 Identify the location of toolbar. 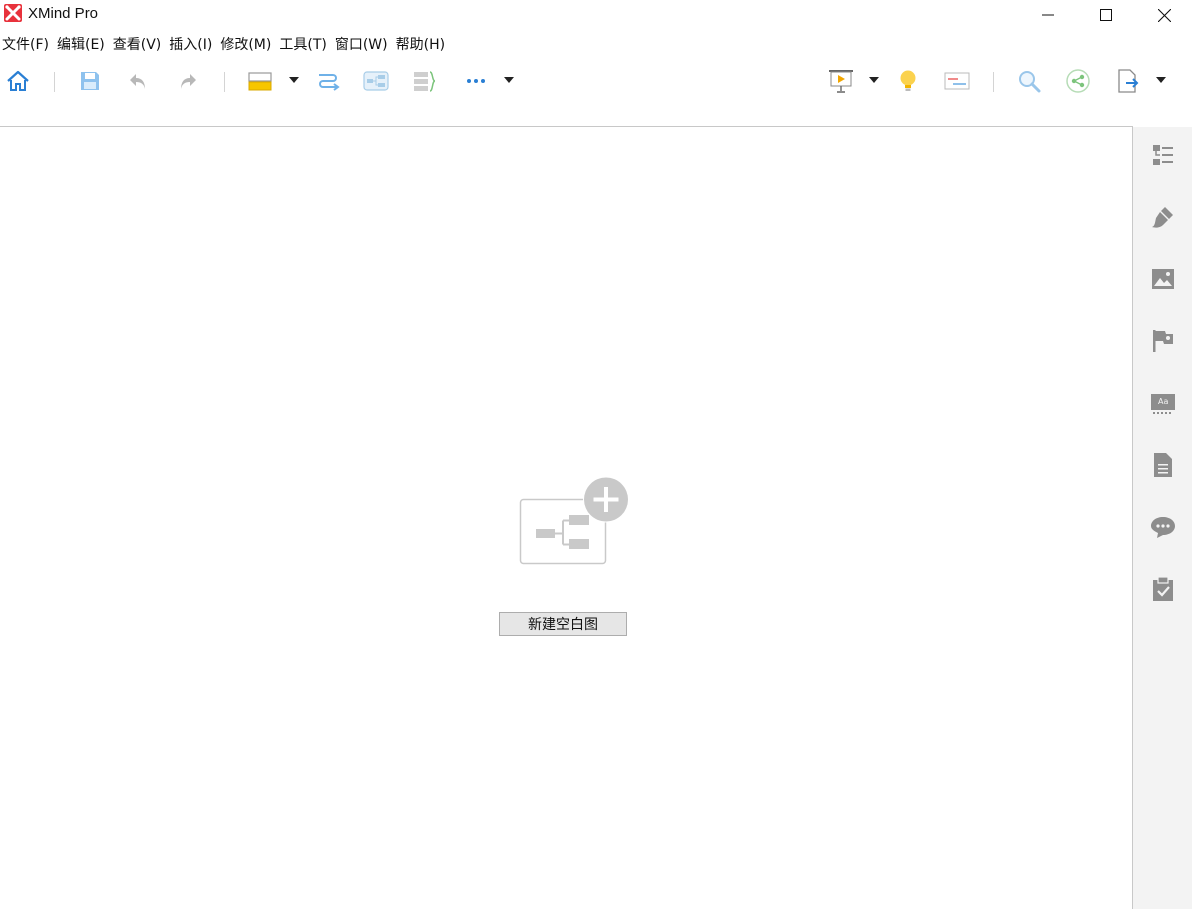
(596, 80).